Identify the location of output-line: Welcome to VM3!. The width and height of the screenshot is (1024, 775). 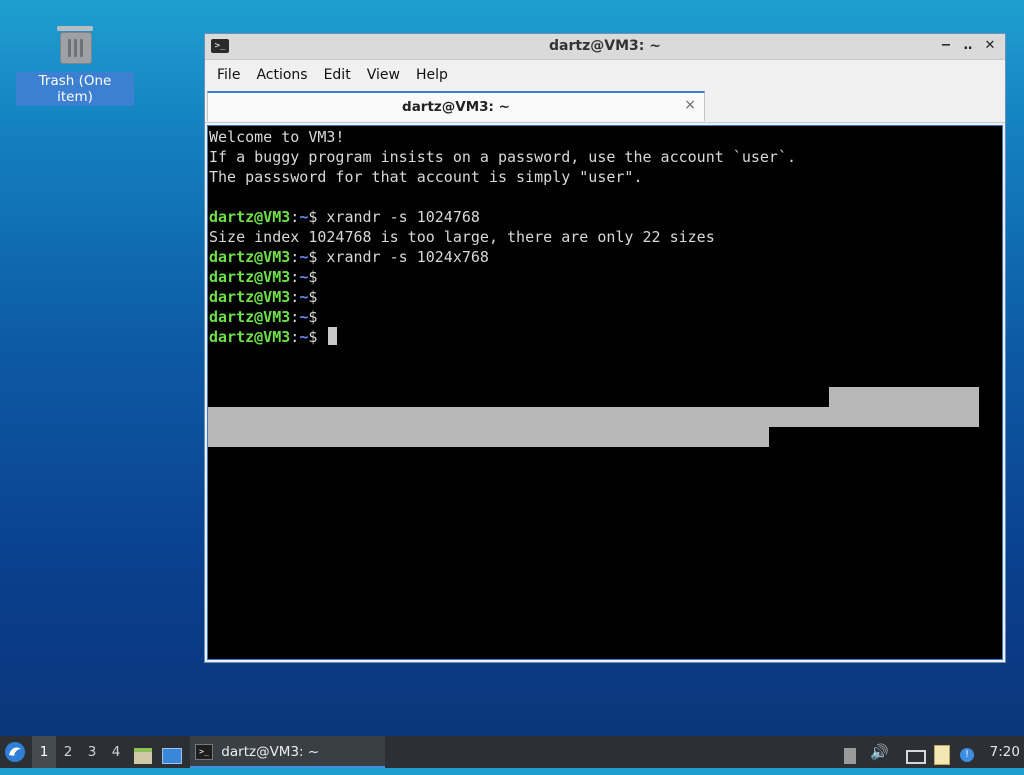
(277, 137).